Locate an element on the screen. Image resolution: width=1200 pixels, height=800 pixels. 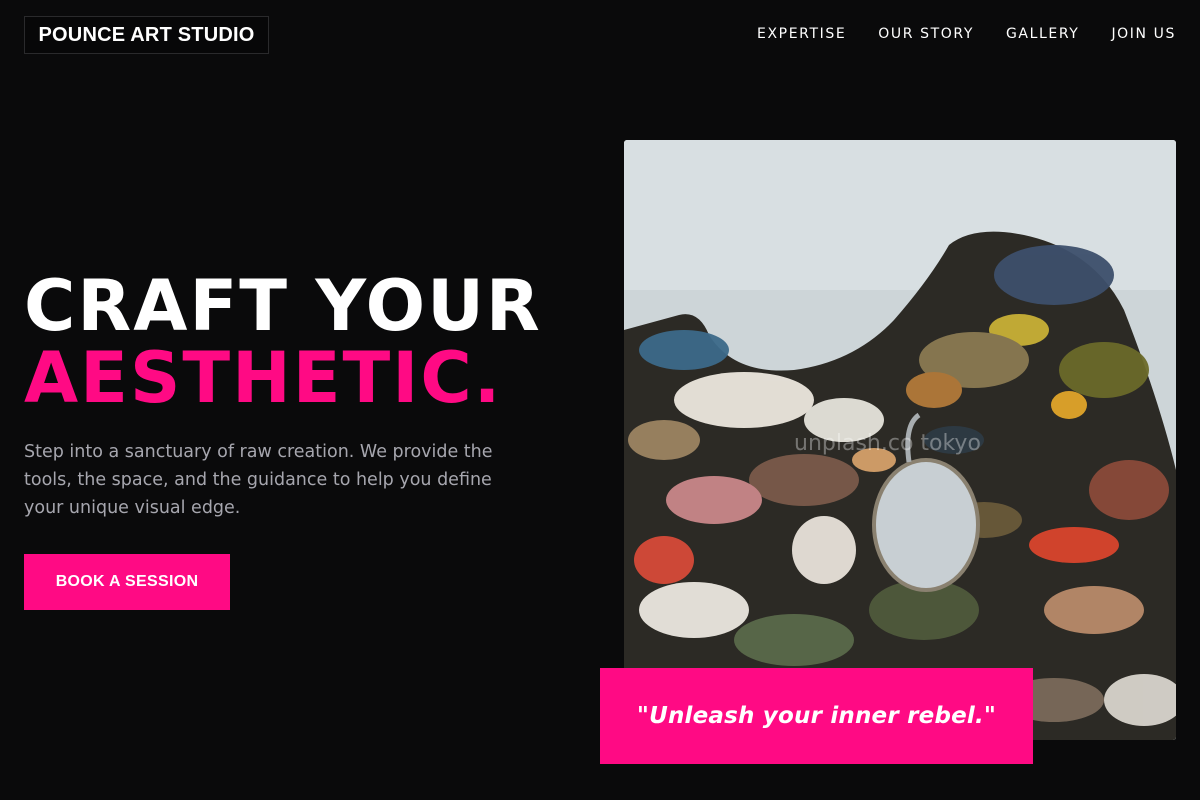
nav-link-join-us: JOIN US is located at coordinates (1143, 34).